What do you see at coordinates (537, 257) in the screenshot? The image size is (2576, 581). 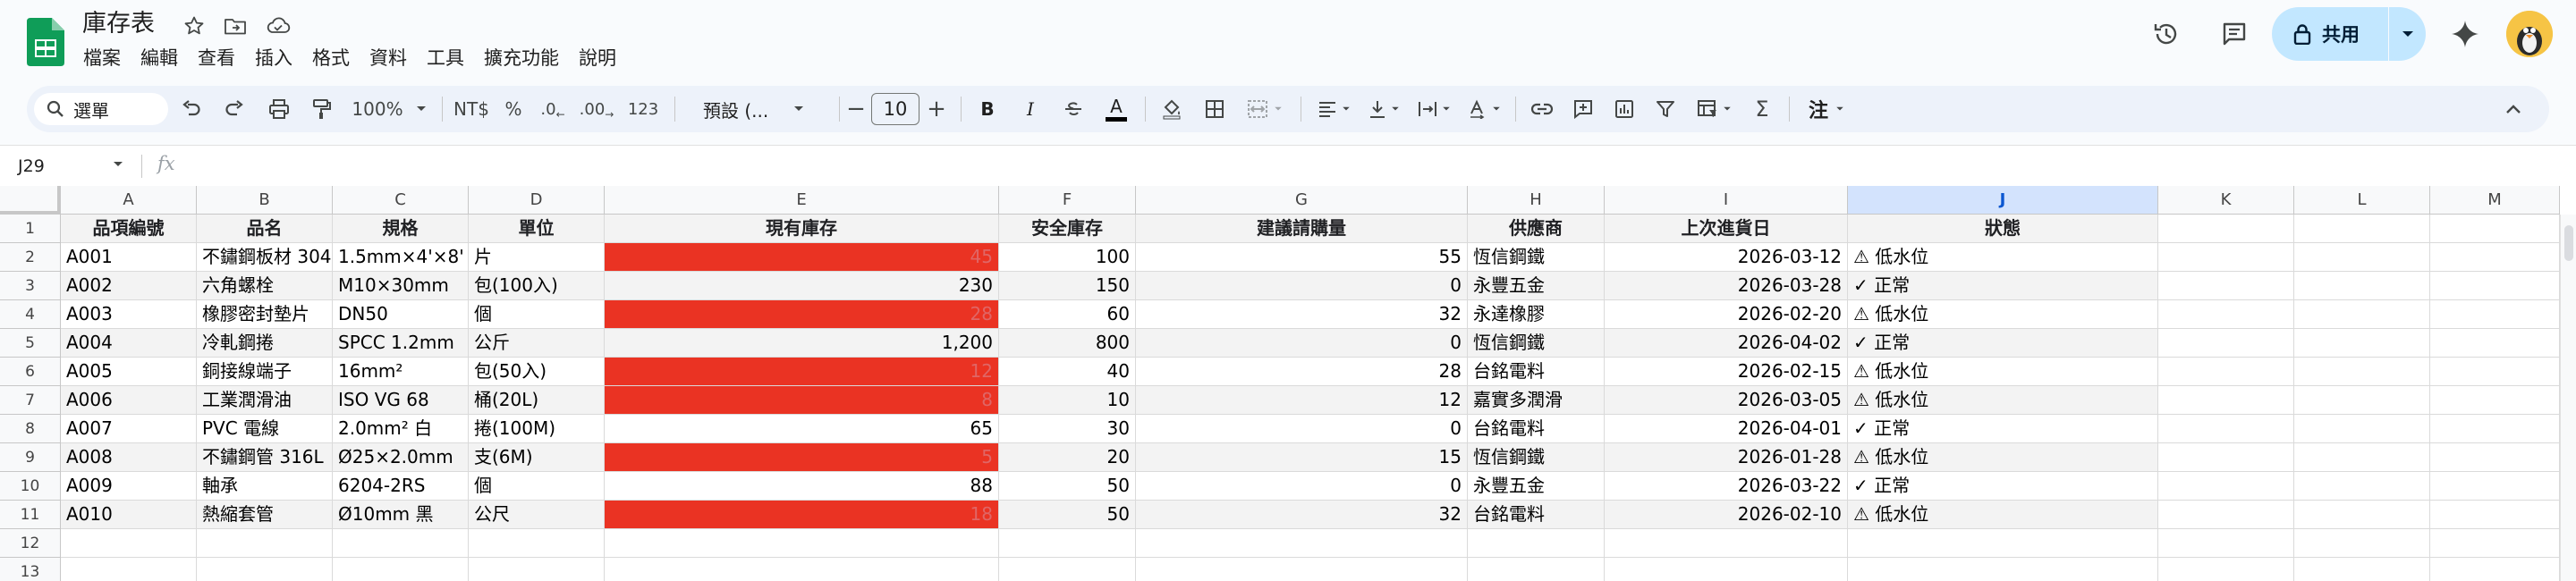 I see `table-cell: 片` at bounding box center [537, 257].